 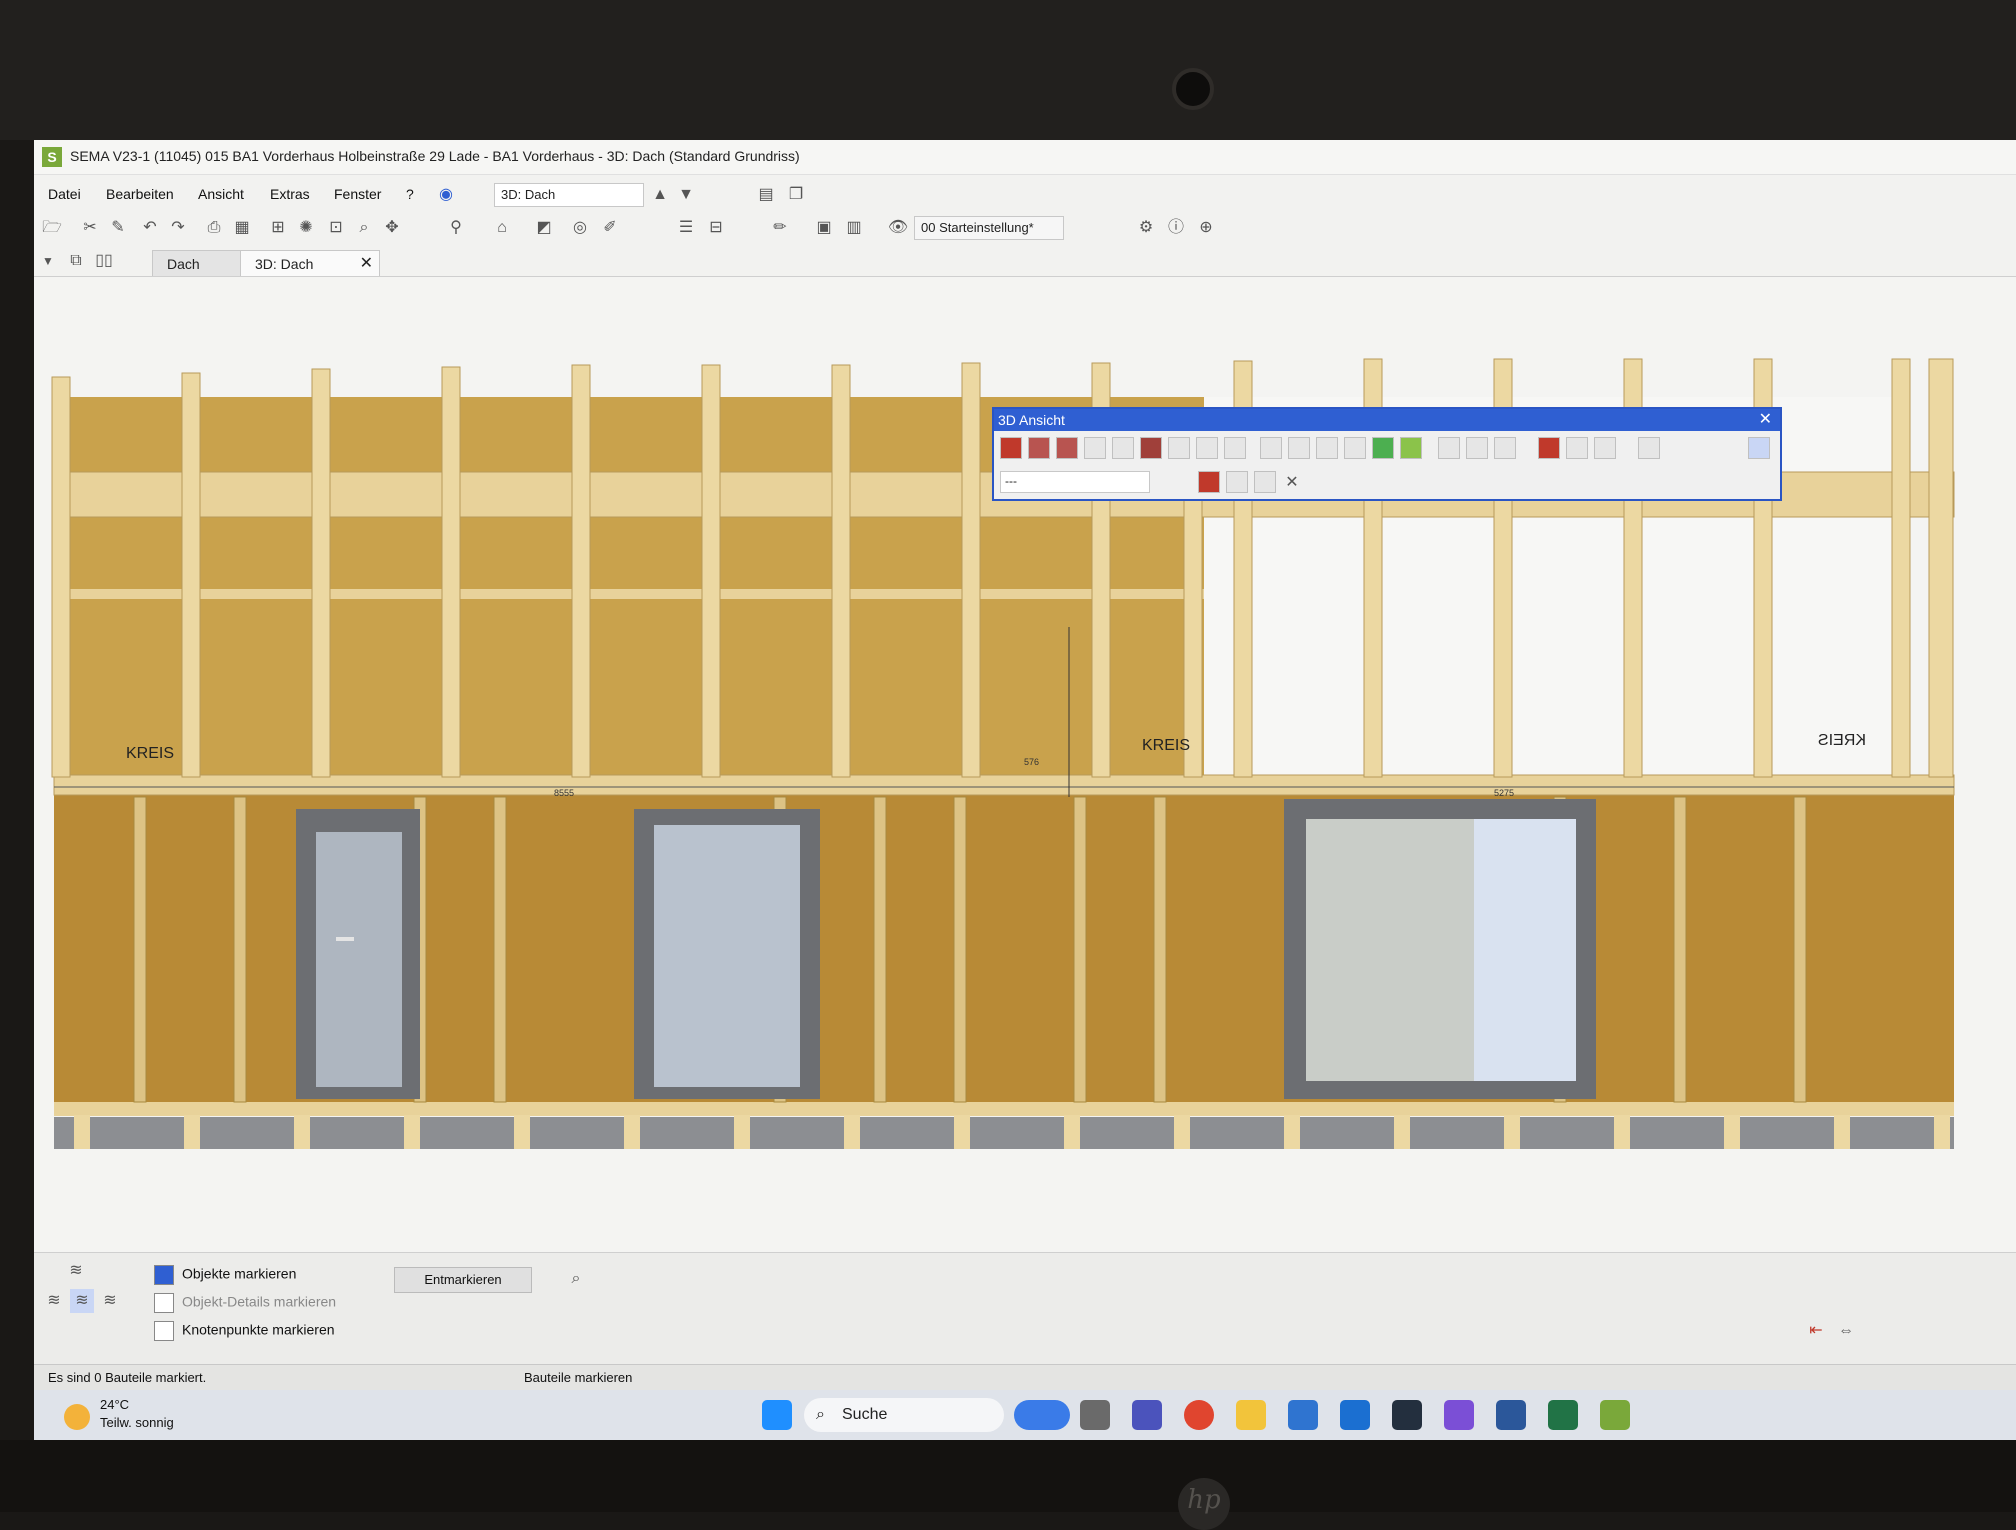 What do you see at coordinates (164, 1331) in the screenshot?
I see `checkbox-nodes` at bounding box center [164, 1331].